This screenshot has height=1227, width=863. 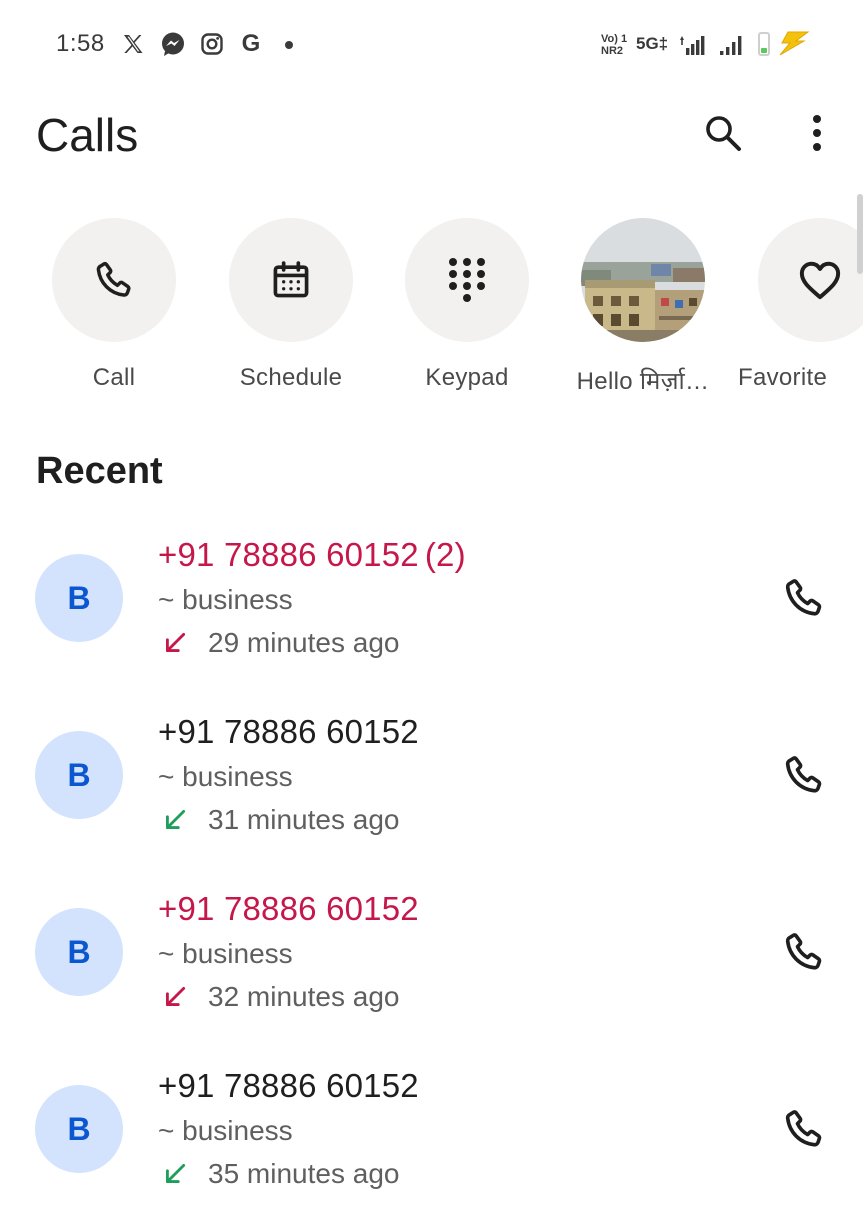 I want to click on call-meta: 32 minutes ago, so click(x=278, y=997).